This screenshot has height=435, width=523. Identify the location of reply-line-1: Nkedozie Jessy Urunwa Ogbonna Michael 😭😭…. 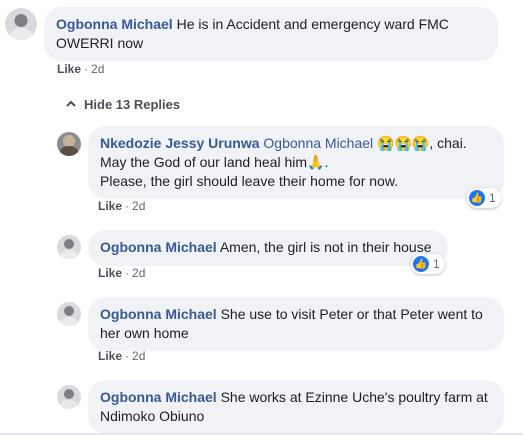
(296, 143).